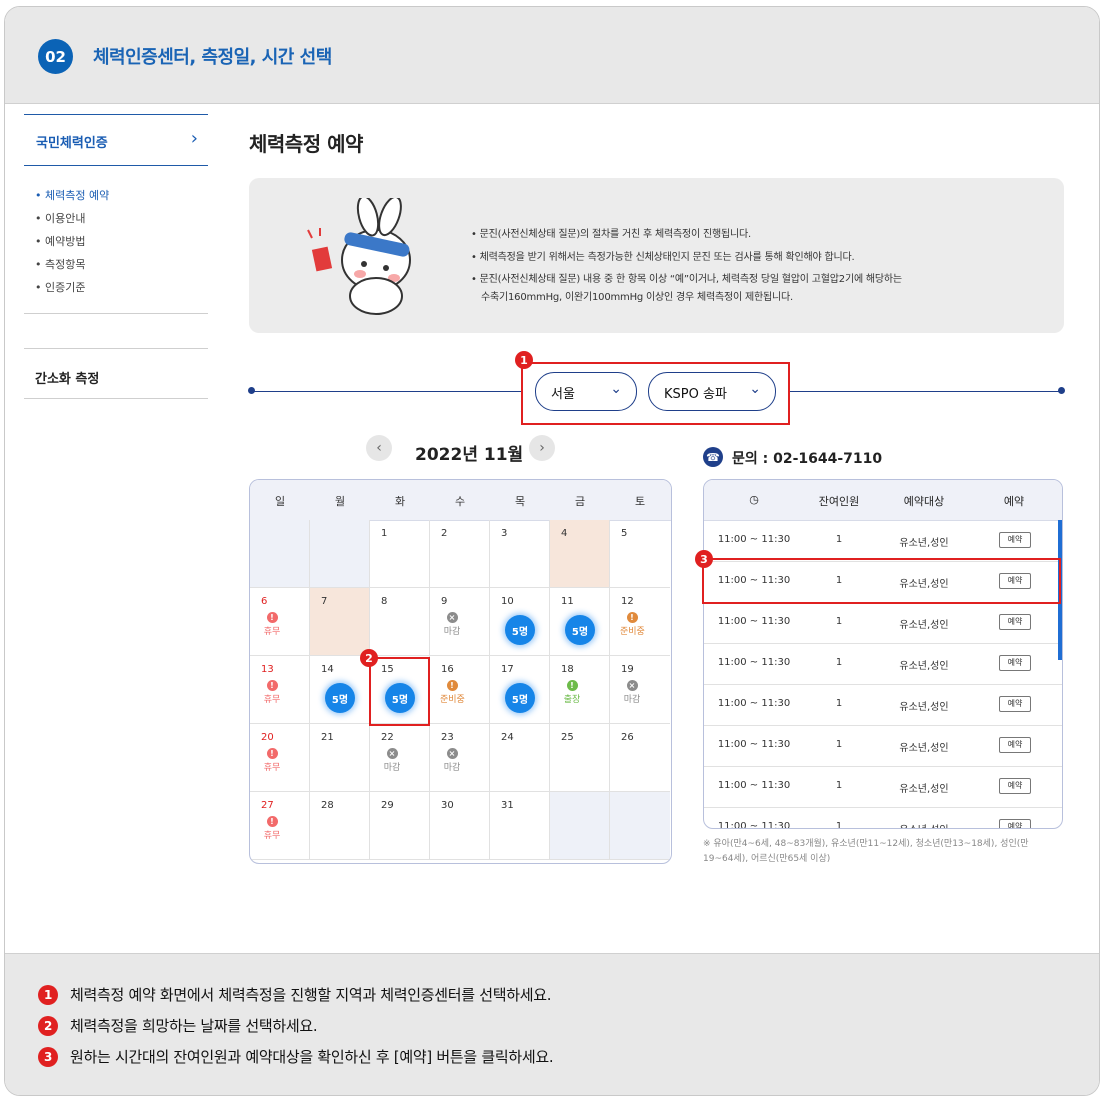 The width and height of the screenshot is (1105, 1099). Describe the element at coordinates (60, 218) in the screenshot. I see `sidebar-subitem-guide: • 이용안내` at that location.